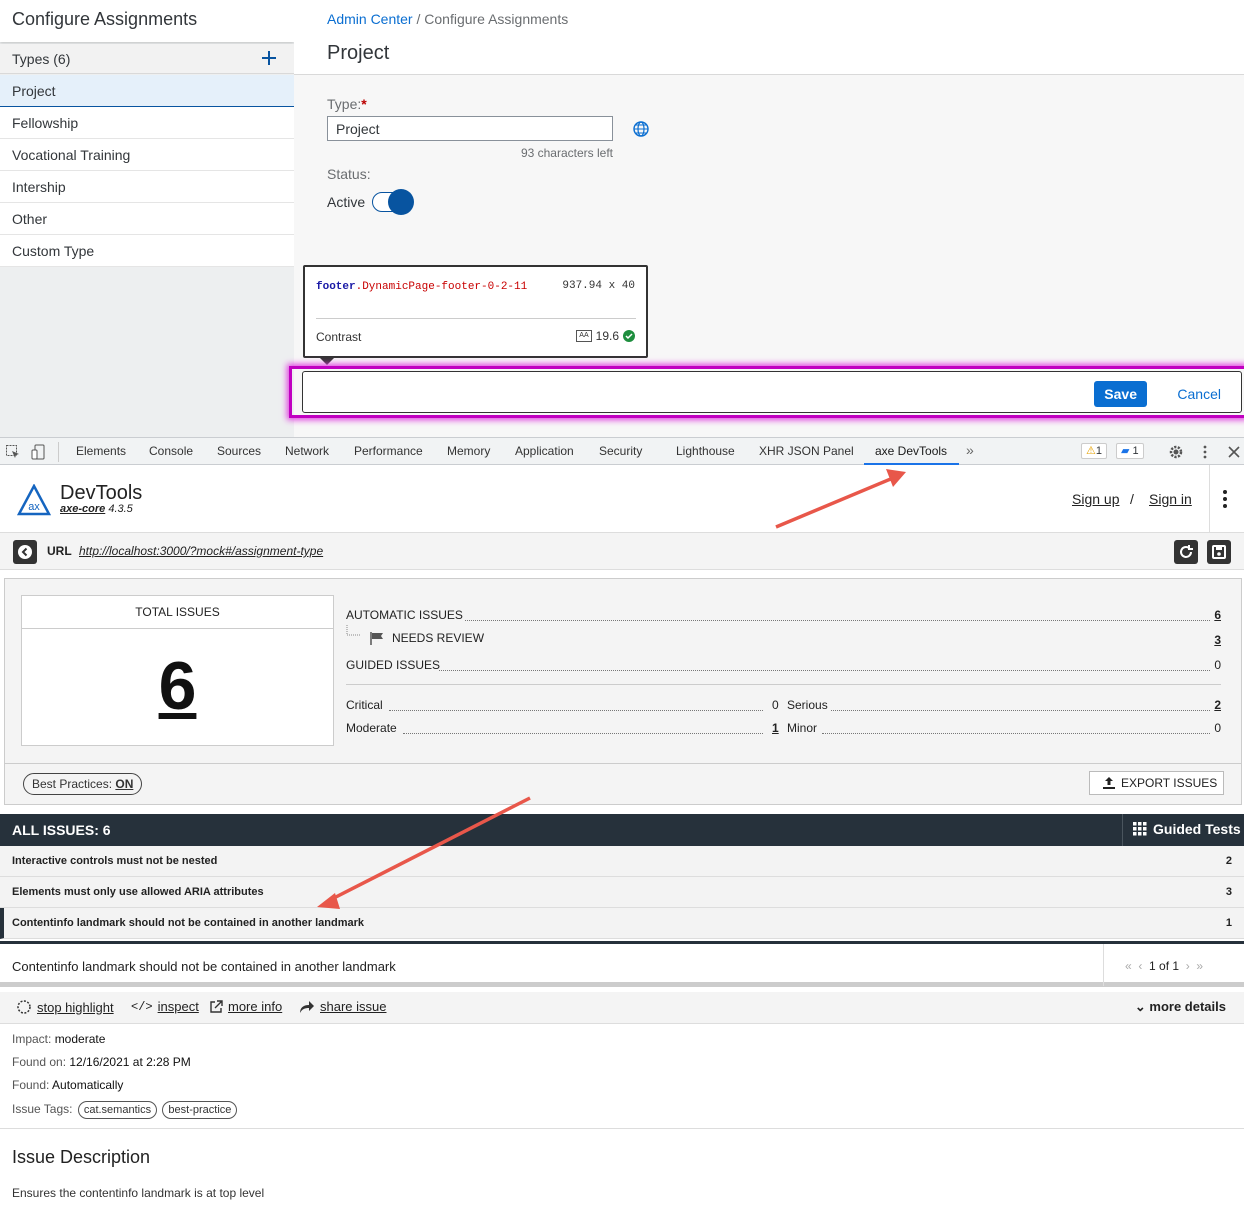  What do you see at coordinates (1209, 499) in the screenshot?
I see `header-divider` at bounding box center [1209, 499].